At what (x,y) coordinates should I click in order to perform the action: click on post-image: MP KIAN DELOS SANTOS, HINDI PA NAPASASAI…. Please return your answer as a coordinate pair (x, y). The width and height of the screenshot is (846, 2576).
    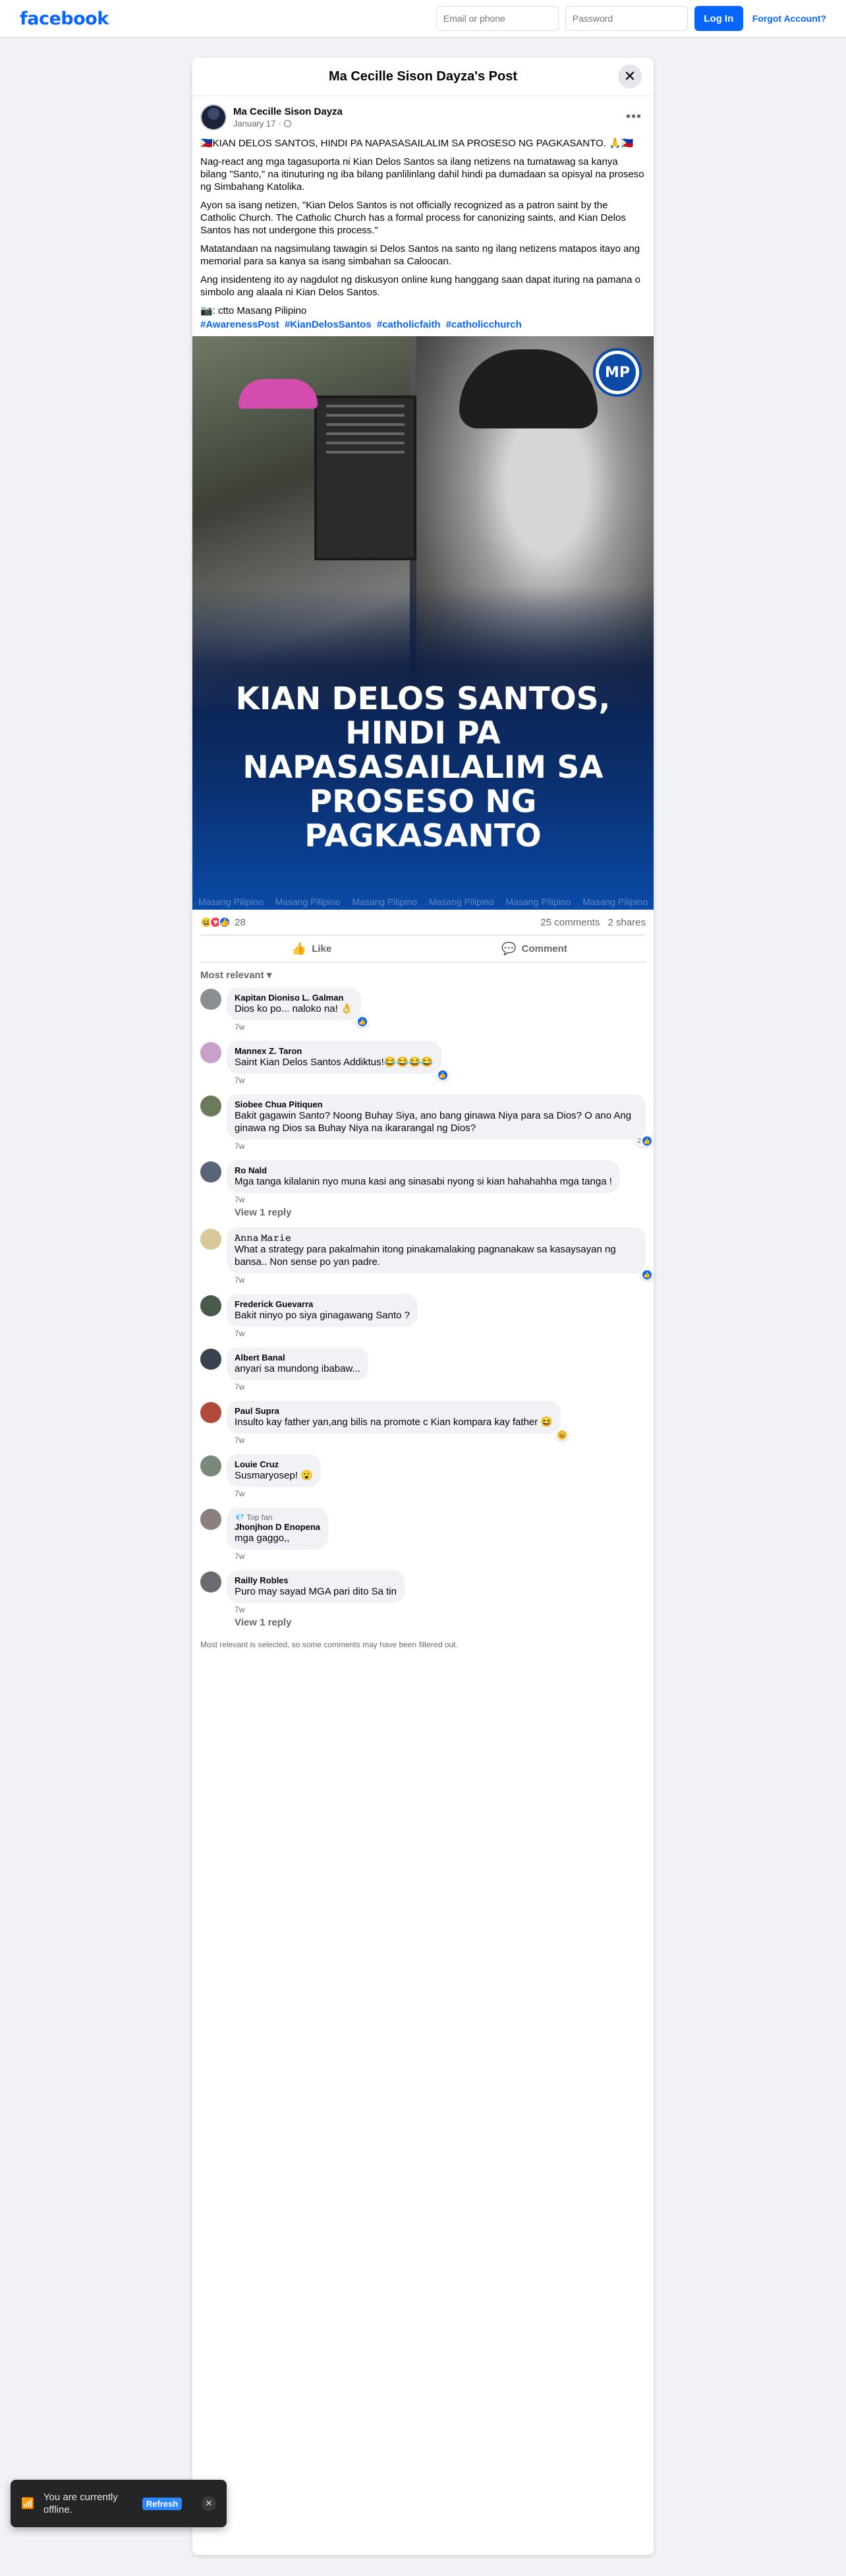
    Looking at the image, I should click on (423, 623).